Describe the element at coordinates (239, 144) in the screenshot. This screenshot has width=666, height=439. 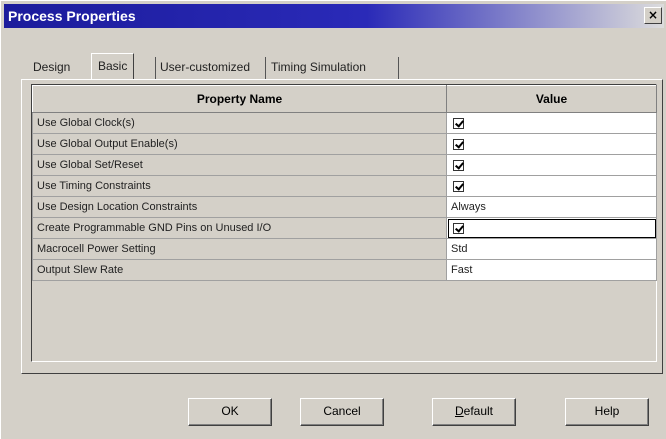
I see `property-name-cell: Use Global Output Enable(s)` at that location.